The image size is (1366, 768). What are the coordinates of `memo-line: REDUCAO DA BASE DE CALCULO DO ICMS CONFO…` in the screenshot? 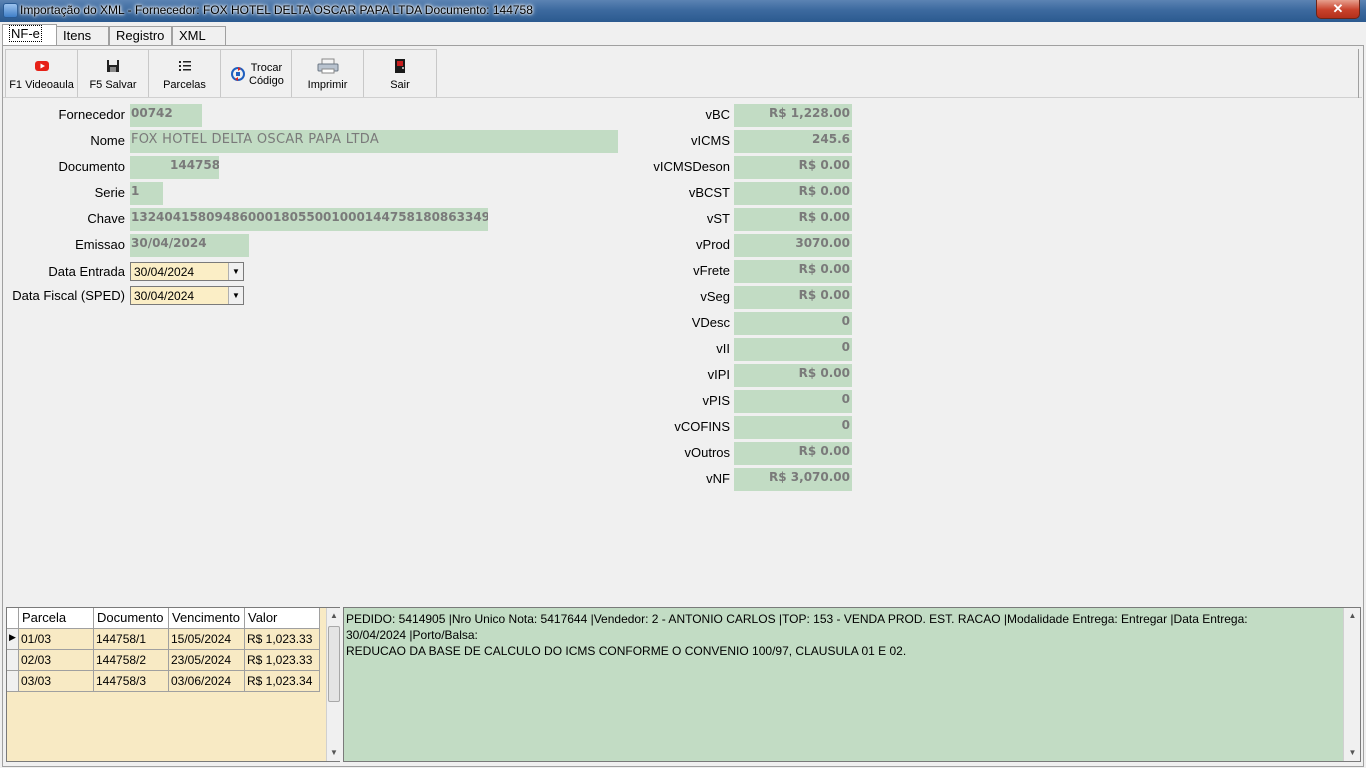 It's located at (626, 651).